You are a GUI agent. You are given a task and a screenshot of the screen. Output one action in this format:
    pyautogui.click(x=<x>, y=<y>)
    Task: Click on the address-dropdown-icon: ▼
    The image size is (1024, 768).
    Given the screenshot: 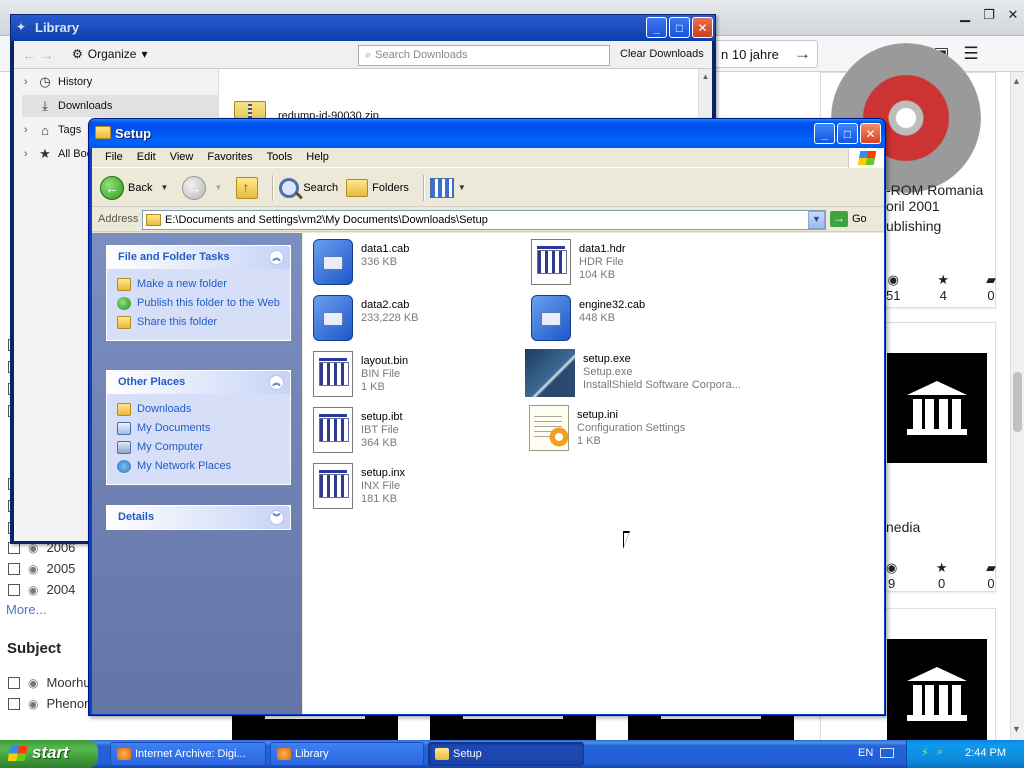 What is the action you would take?
    pyautogui.click(x=816, y=220)
    